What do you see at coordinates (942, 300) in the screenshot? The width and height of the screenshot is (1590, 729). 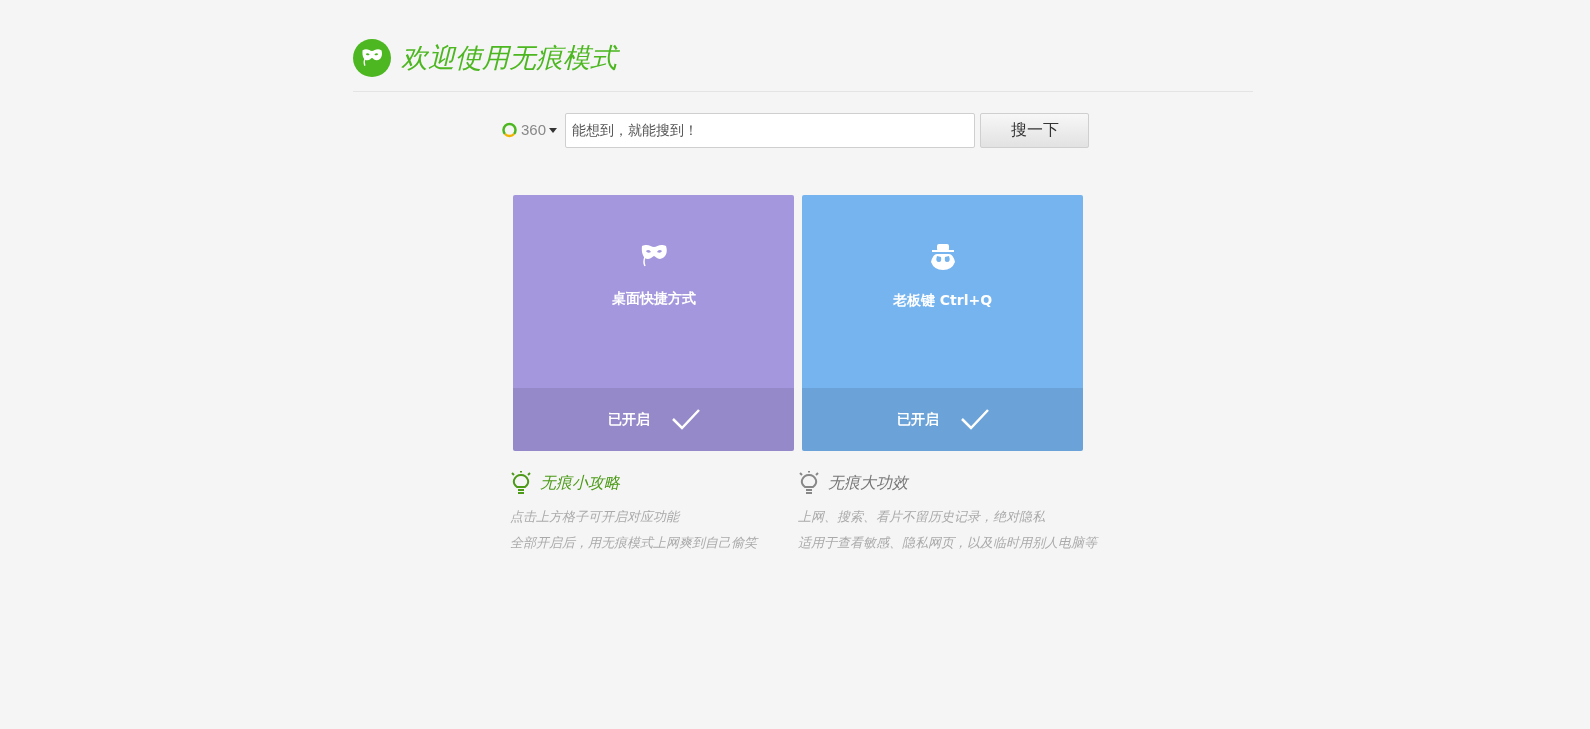 I see `tile-label: 老板键 Ctrl+Q` at bounding box center [942, 300].